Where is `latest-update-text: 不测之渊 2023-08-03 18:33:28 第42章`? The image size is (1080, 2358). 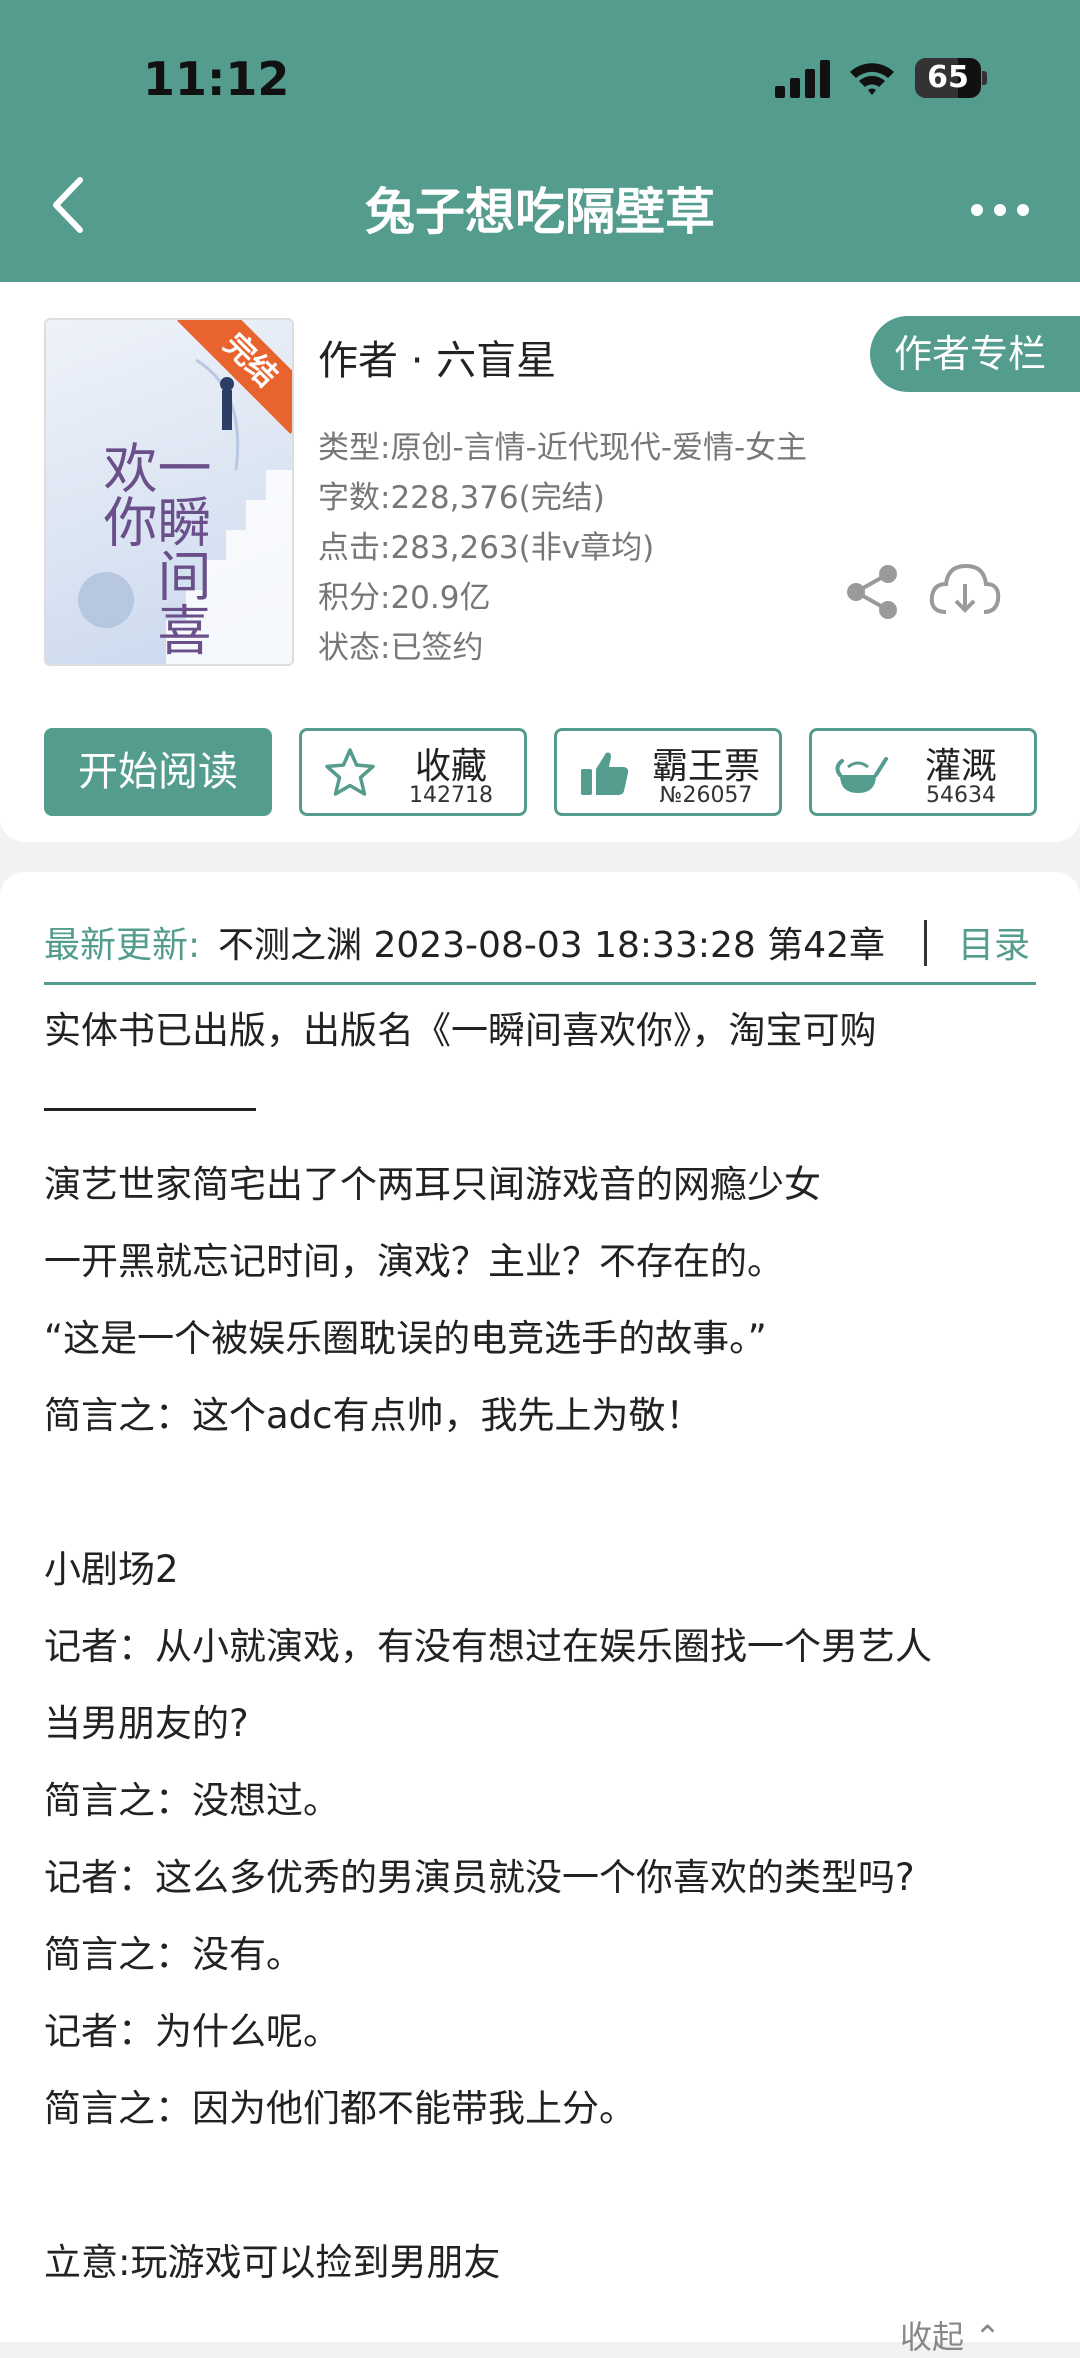 latest-update-text: 不测之渊 2023-08-03 18:33:28 第42章 is located at coordinates (567, 942).